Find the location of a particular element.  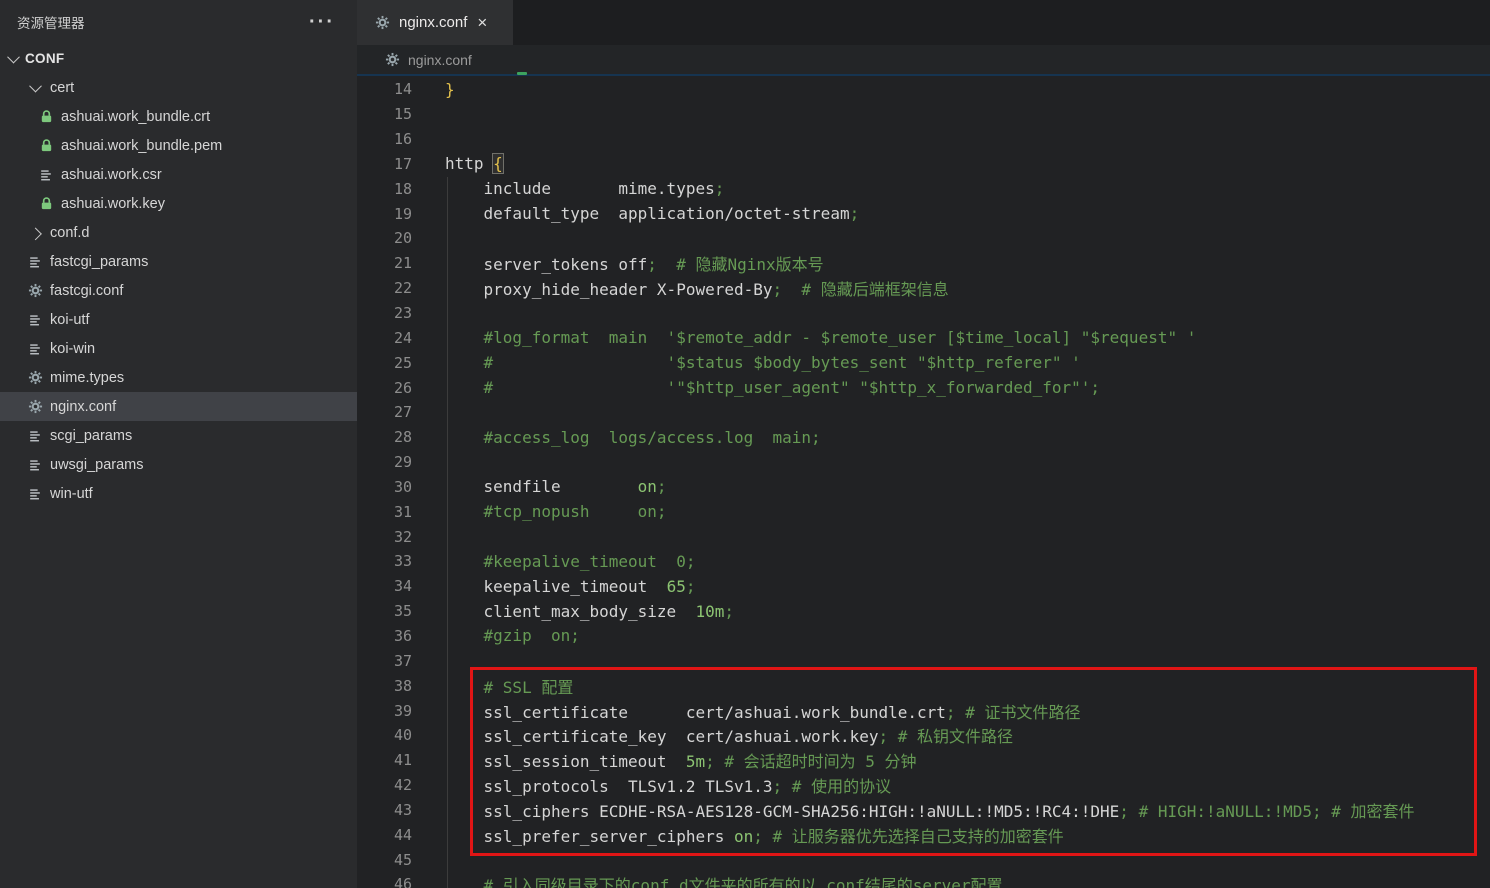

tree-item-label: ashuai.work_bundle.pem is located at coordinates (142, 145).